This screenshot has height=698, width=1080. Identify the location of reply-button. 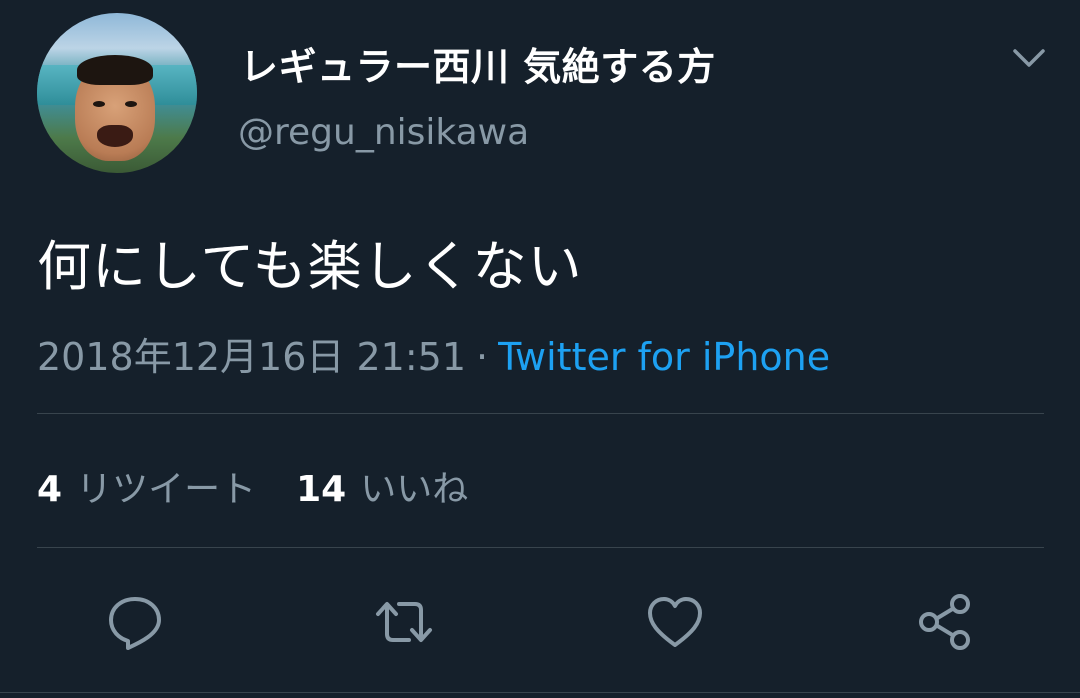
(135, 622).